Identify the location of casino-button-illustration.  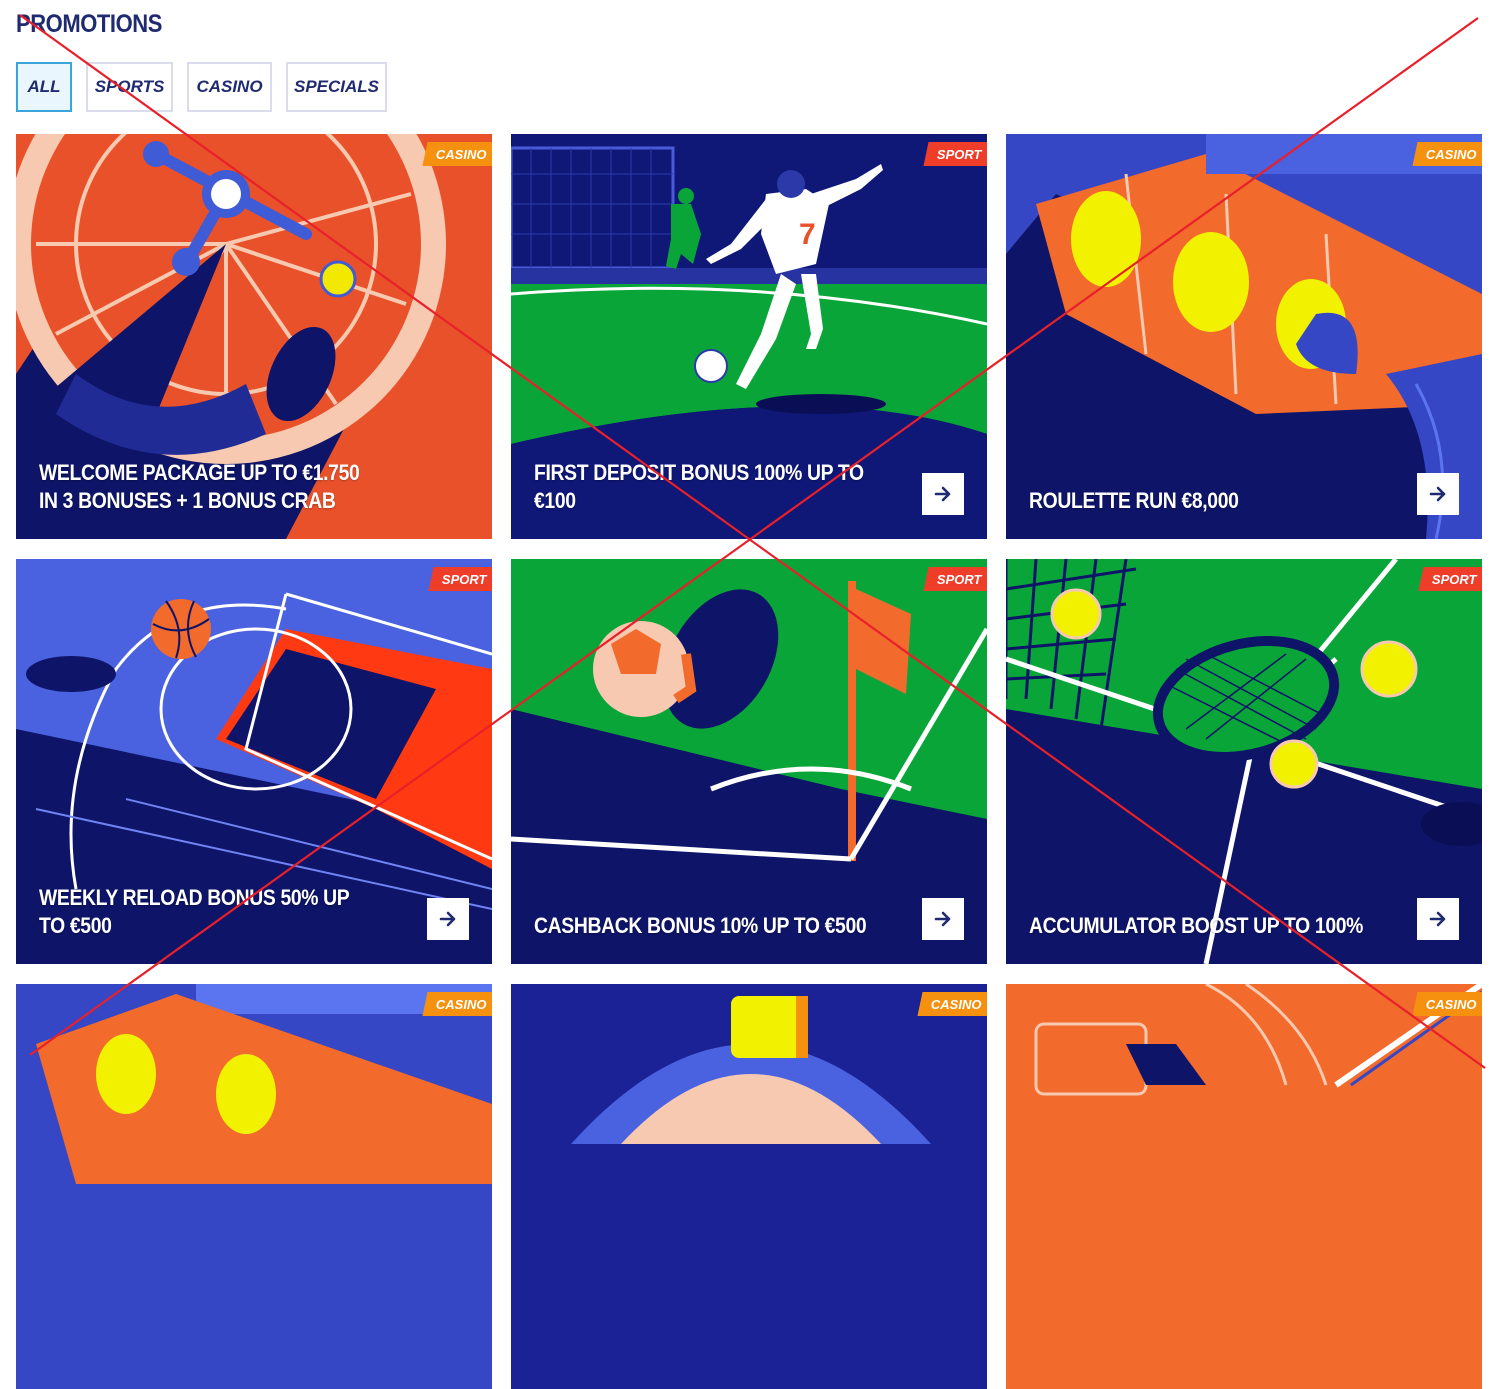
(749, 1186).